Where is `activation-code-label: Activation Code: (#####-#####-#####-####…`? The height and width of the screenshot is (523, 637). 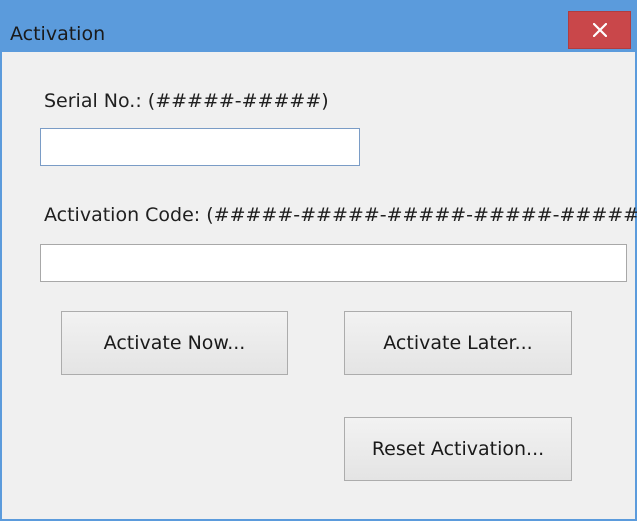
activation-code-label: Activation Code: (#####-#####-#####-####… is located at coordinates (340, 215).